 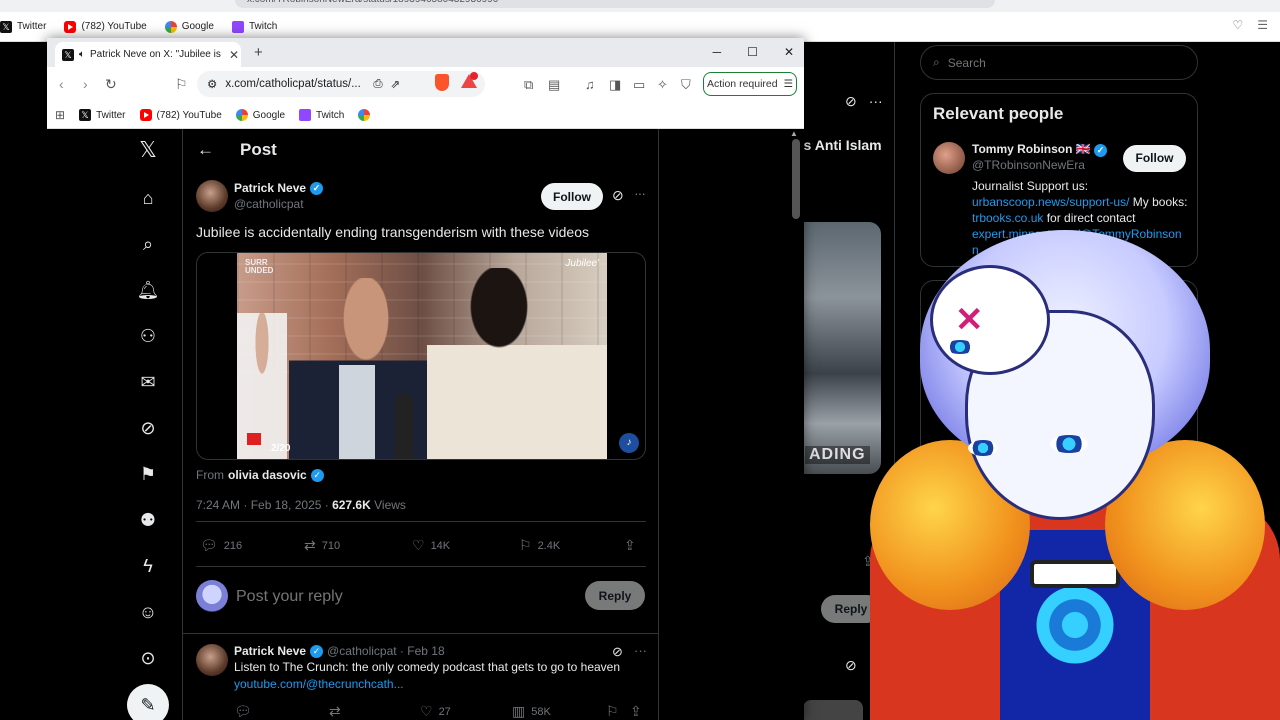 I want to click on share-icon: ⇪, so click(x=868, y=561).